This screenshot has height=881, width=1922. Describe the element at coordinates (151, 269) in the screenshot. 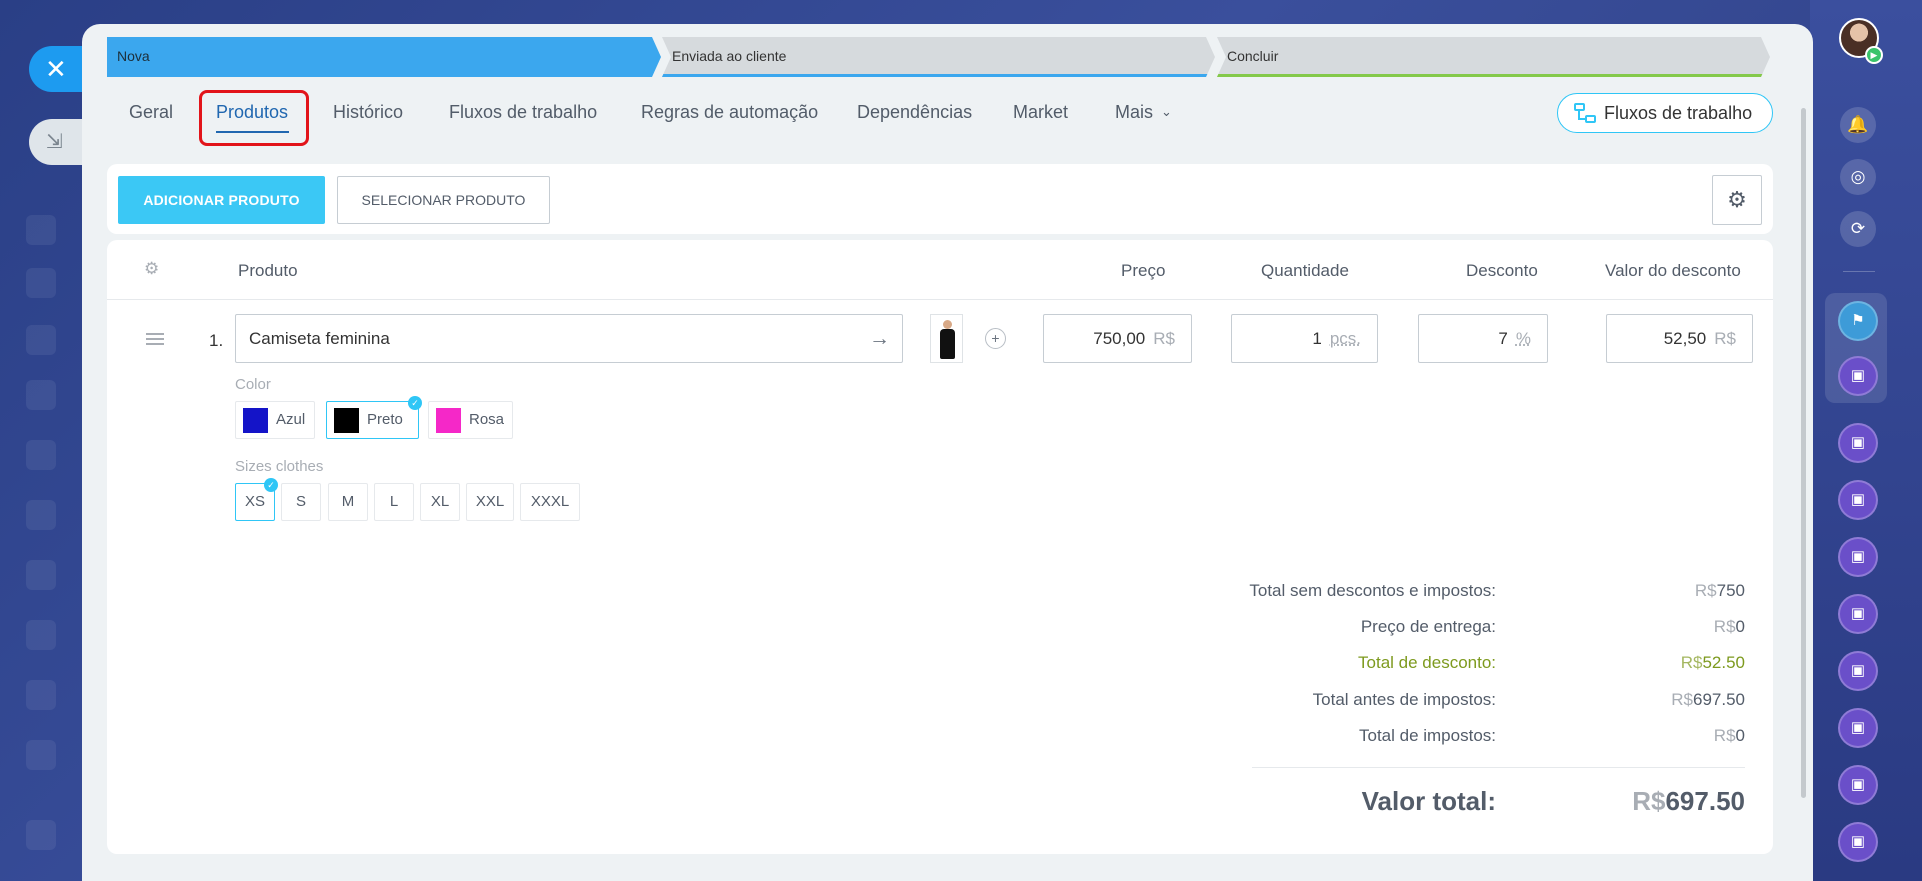

I see `column-settings-gear-icon: ⚙` at that location.